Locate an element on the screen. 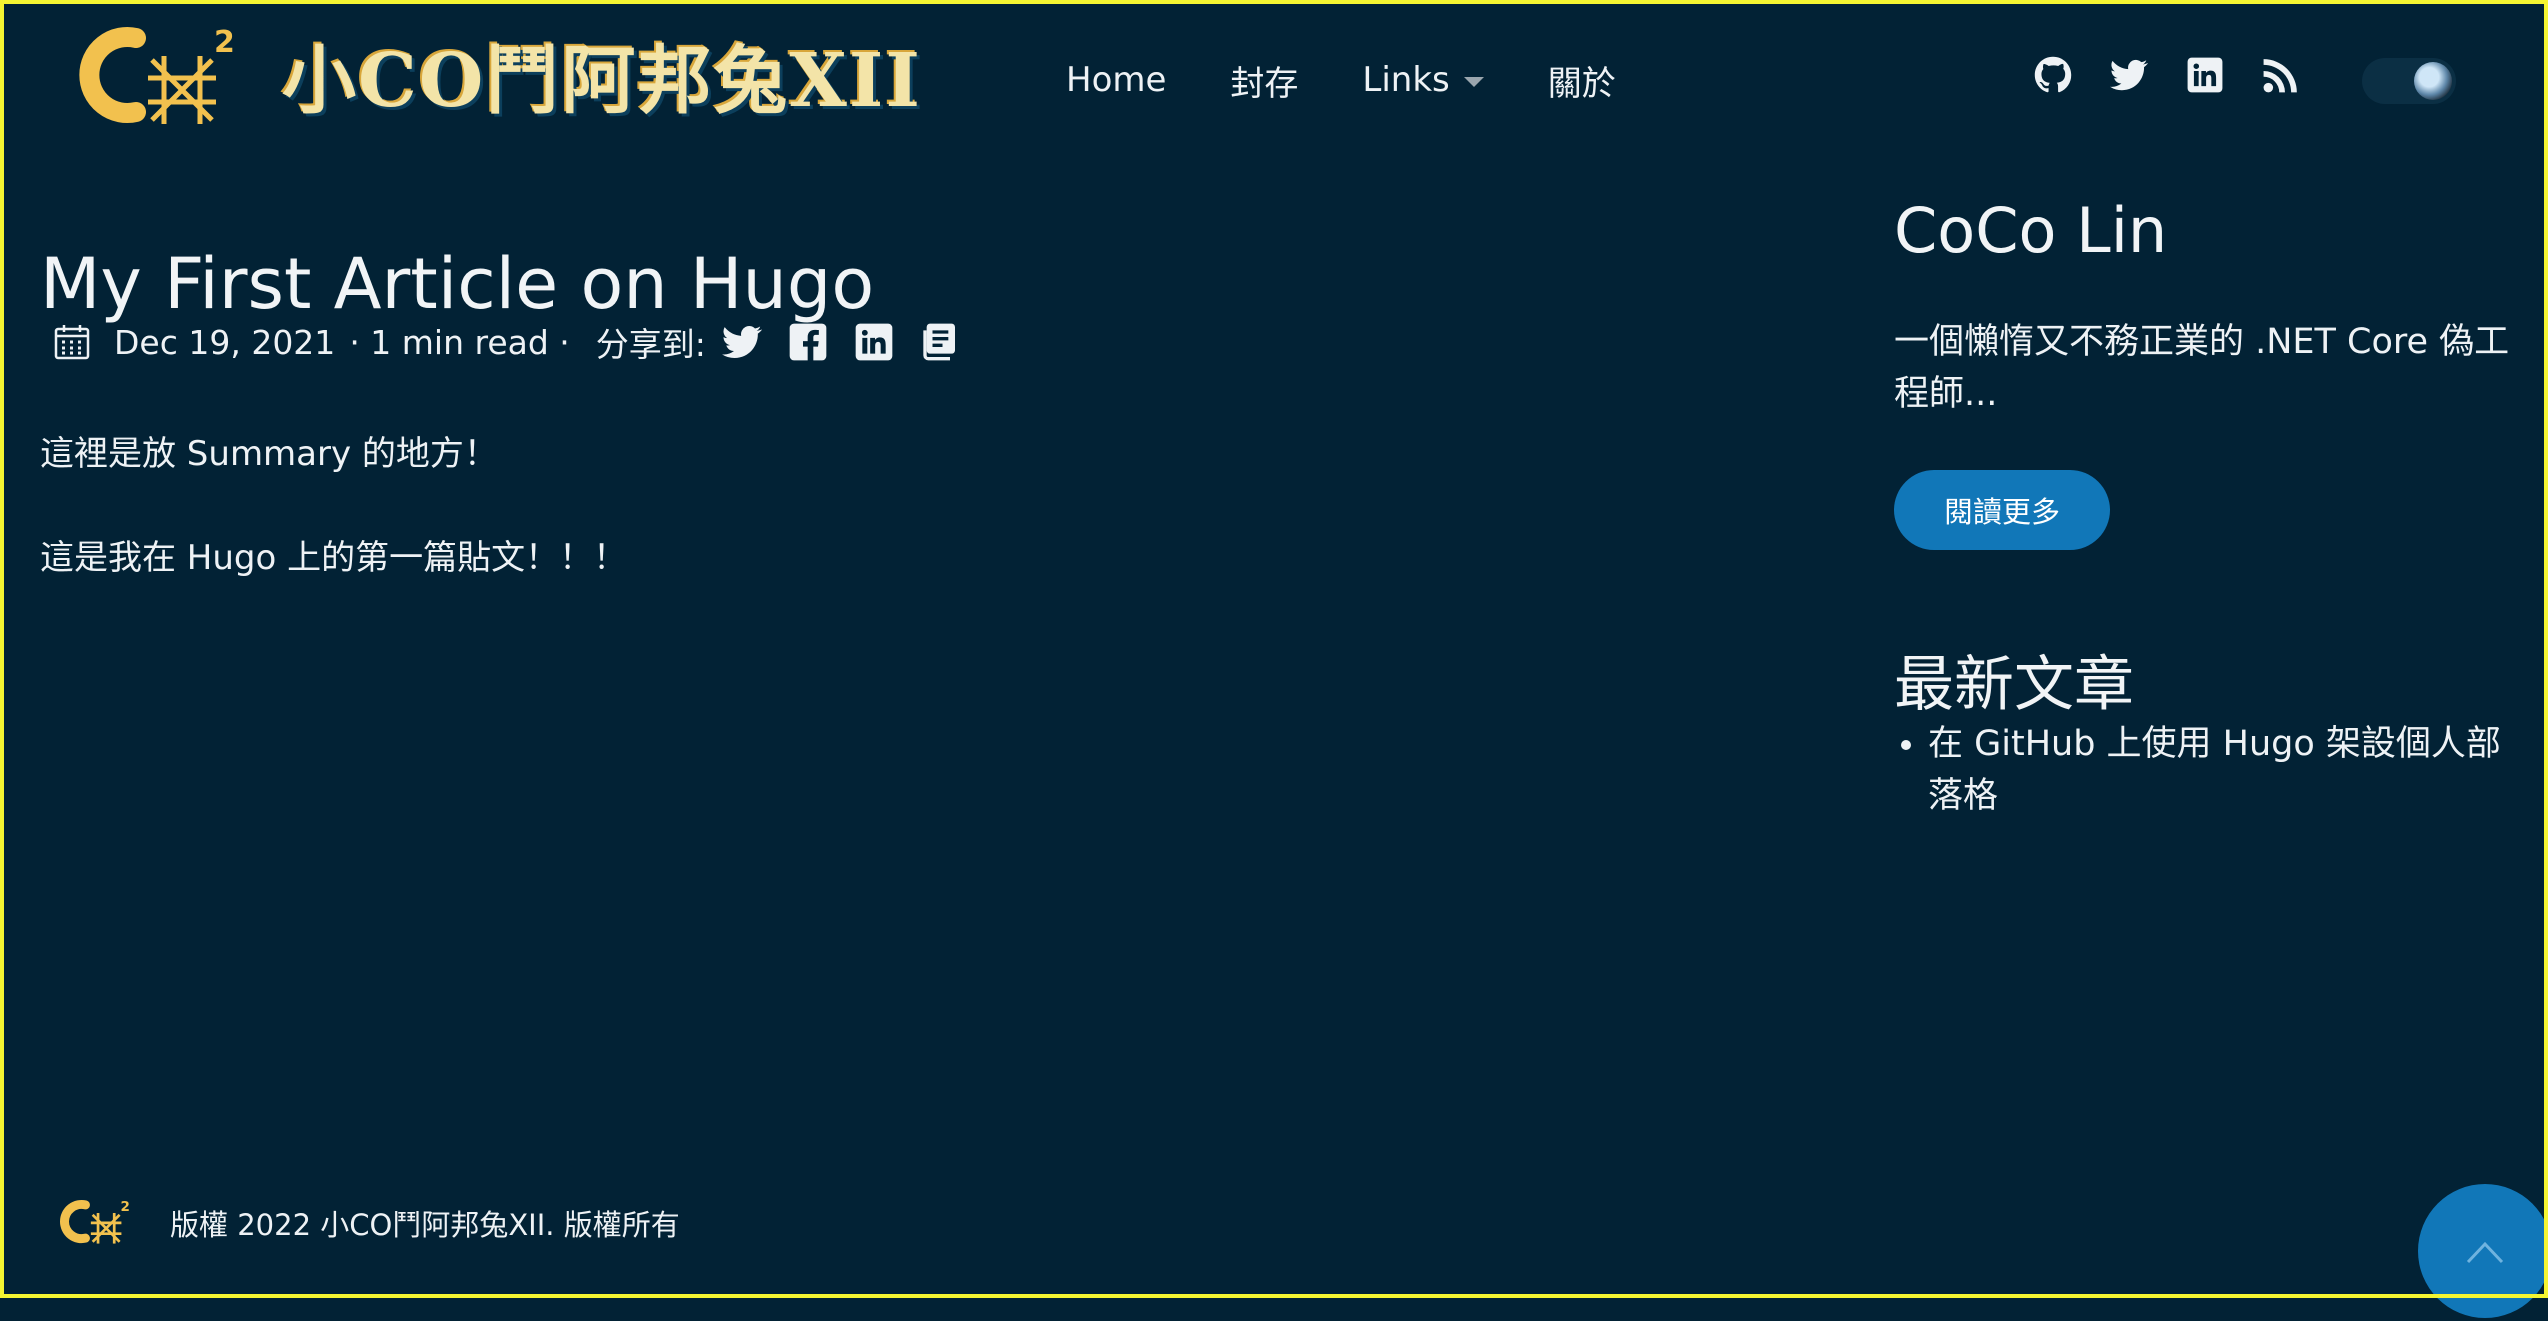 The image size is (2548, 1321). share-label: 分享到: is located at coordinates (650, 344).